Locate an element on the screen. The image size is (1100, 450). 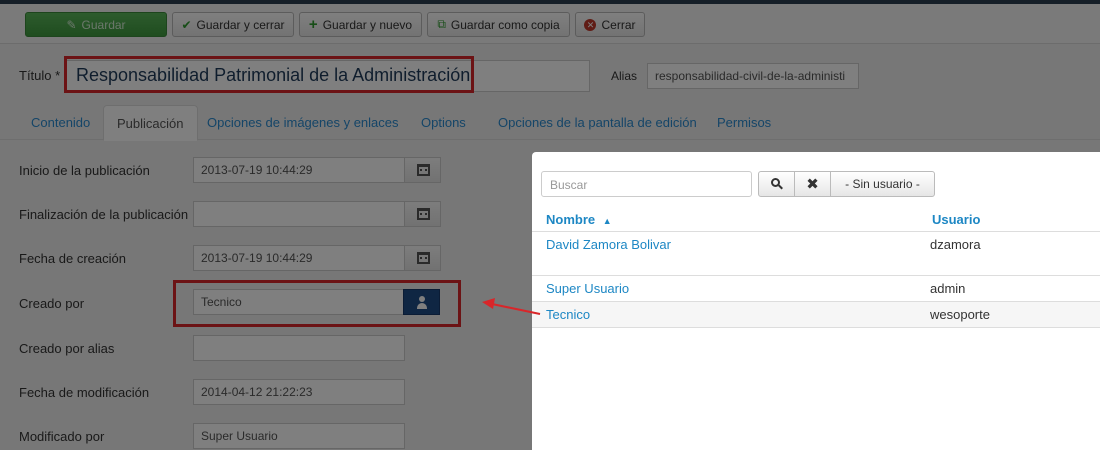
sort-asc-icon: ▲ is located at coordinates (607, 221).